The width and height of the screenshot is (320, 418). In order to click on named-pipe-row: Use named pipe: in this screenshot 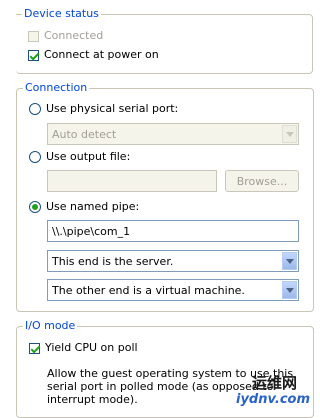, I will do `click(84, 207)`.